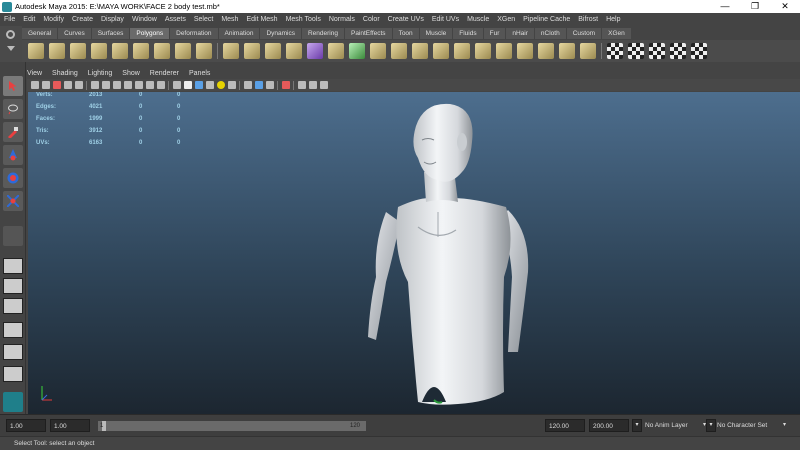 The height and width of the screenshot is (450, 800). I want to click on xray-active-components-icon, so click(270, 85).